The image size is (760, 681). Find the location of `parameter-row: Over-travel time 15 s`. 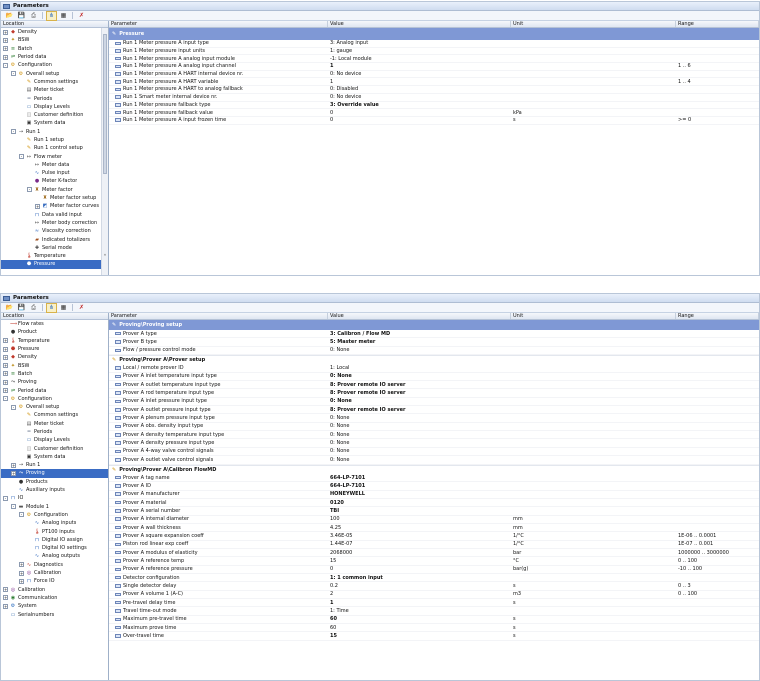

parameter-row: Over-travel time 15 s is located at coordinates (434, 636).